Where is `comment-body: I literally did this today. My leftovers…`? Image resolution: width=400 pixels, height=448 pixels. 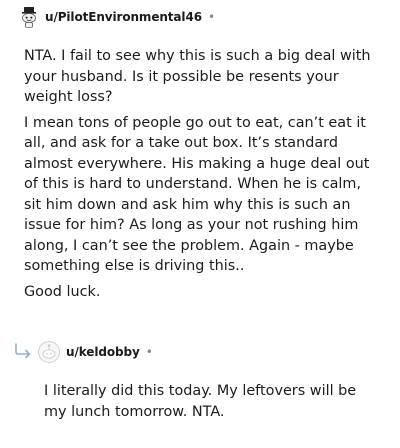 comment-body: I literally did this today. My leftovers… is located at coordinates (212, 401).